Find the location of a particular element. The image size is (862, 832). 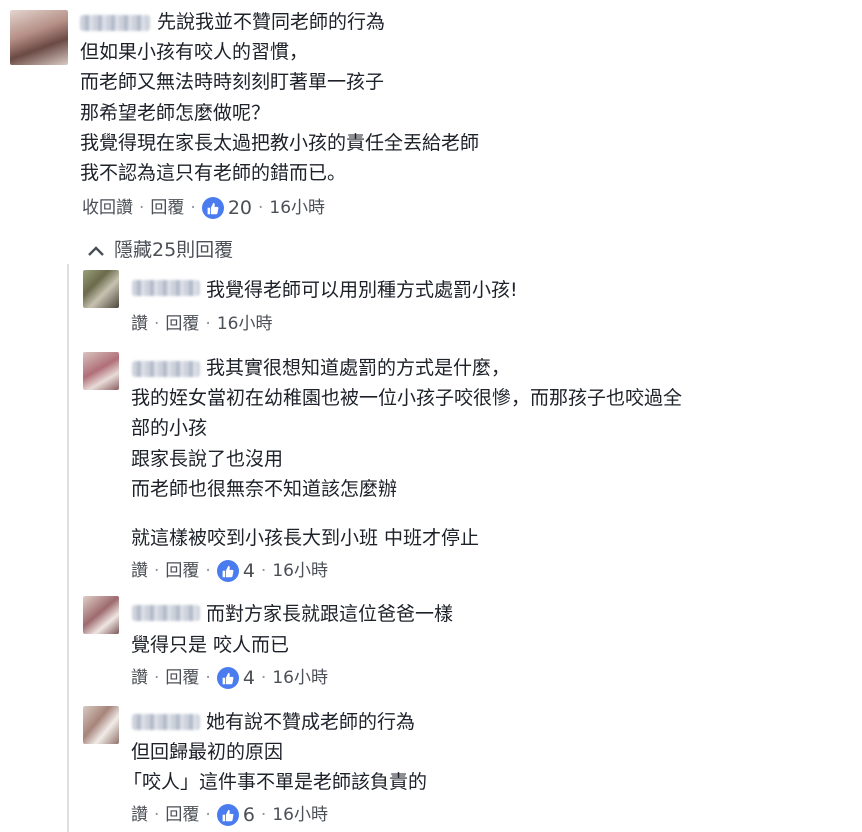

like-count: 20 is located at coordinates (240, 208).